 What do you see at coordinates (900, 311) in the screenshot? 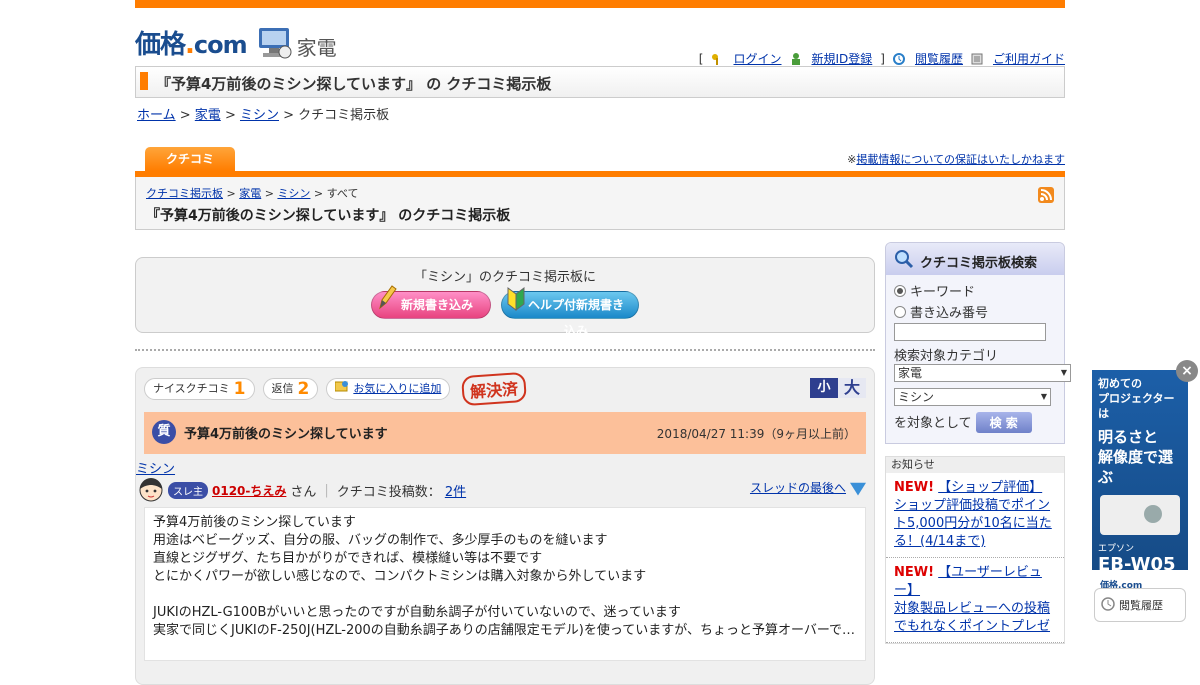
I see `radio-number-dot` at bounding box center [900, 311].